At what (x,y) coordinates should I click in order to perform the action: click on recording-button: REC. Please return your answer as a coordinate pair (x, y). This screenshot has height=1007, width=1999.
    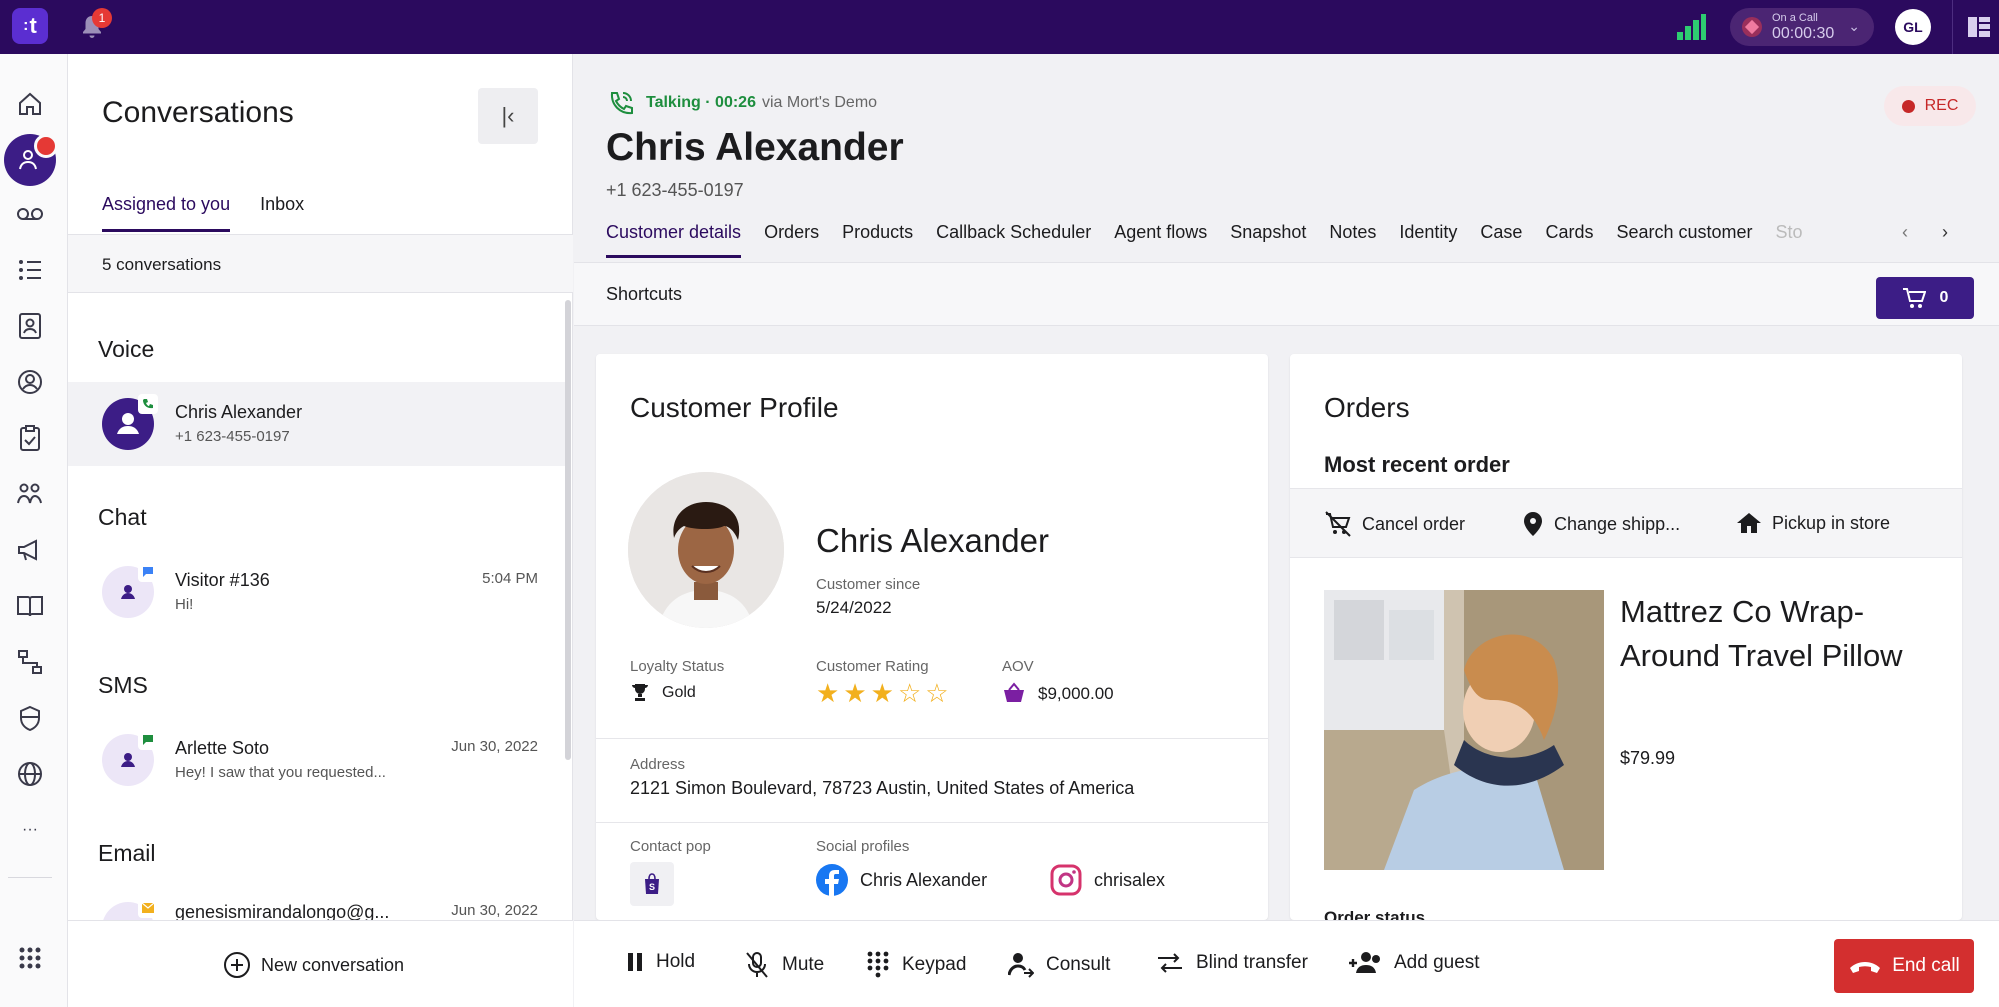
    Looking at the image, I should click on (1930, 106).